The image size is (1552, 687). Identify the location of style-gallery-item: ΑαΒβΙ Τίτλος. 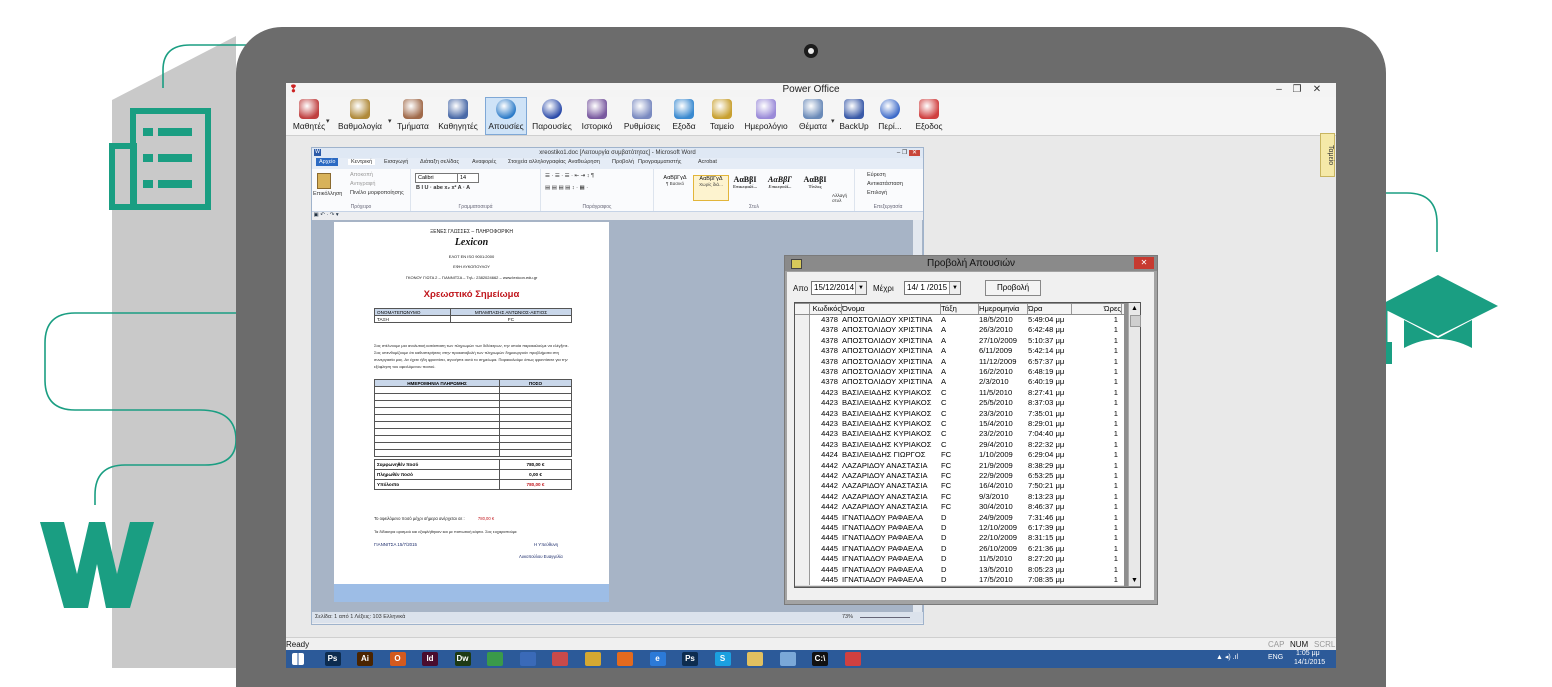
(815, 187).